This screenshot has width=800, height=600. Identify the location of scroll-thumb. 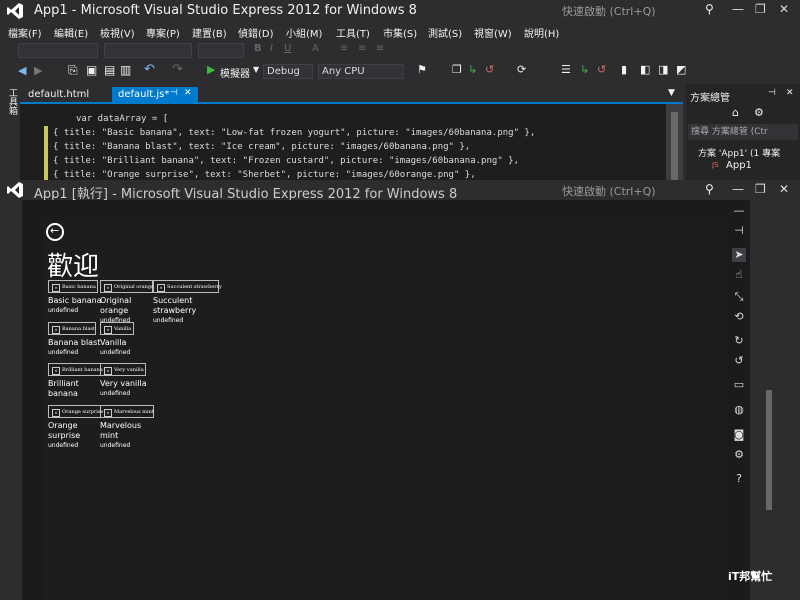
(674, 146).